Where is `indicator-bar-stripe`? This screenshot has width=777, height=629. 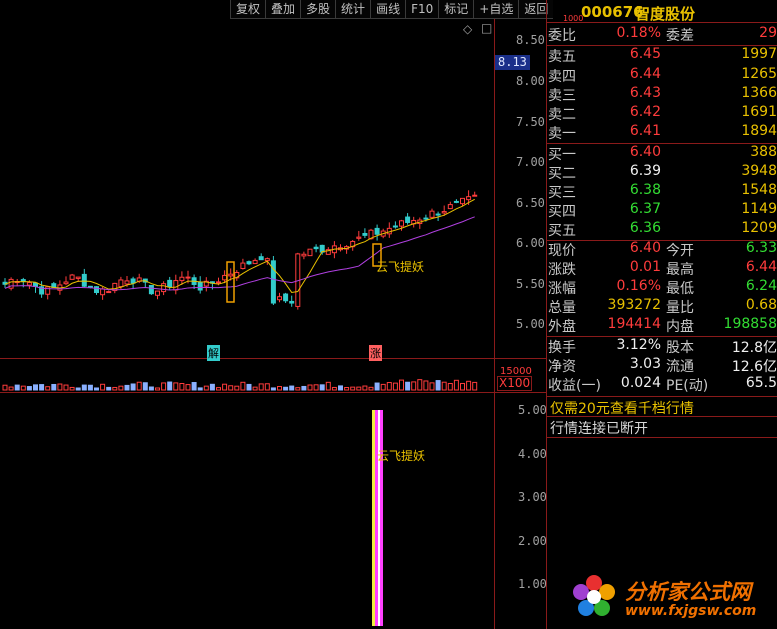
indicator-bar-stripe is located at coordinates (381, 518).